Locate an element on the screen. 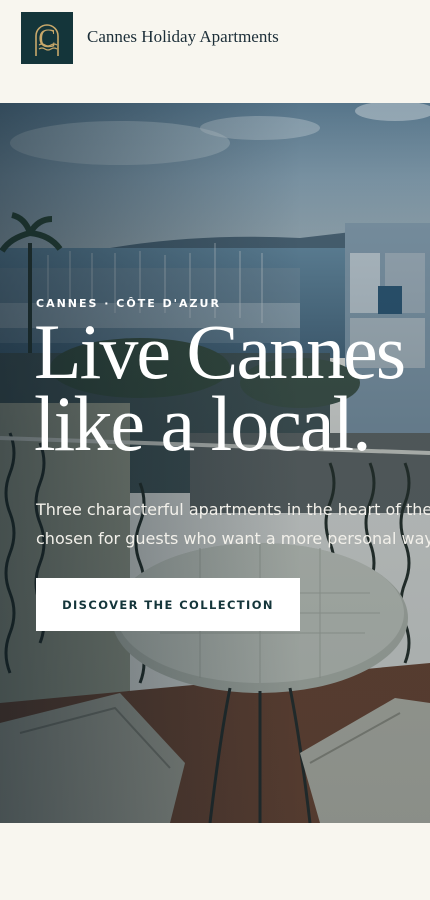  hero-headline-line-2: like a local. is located at coordinates (203, 423).